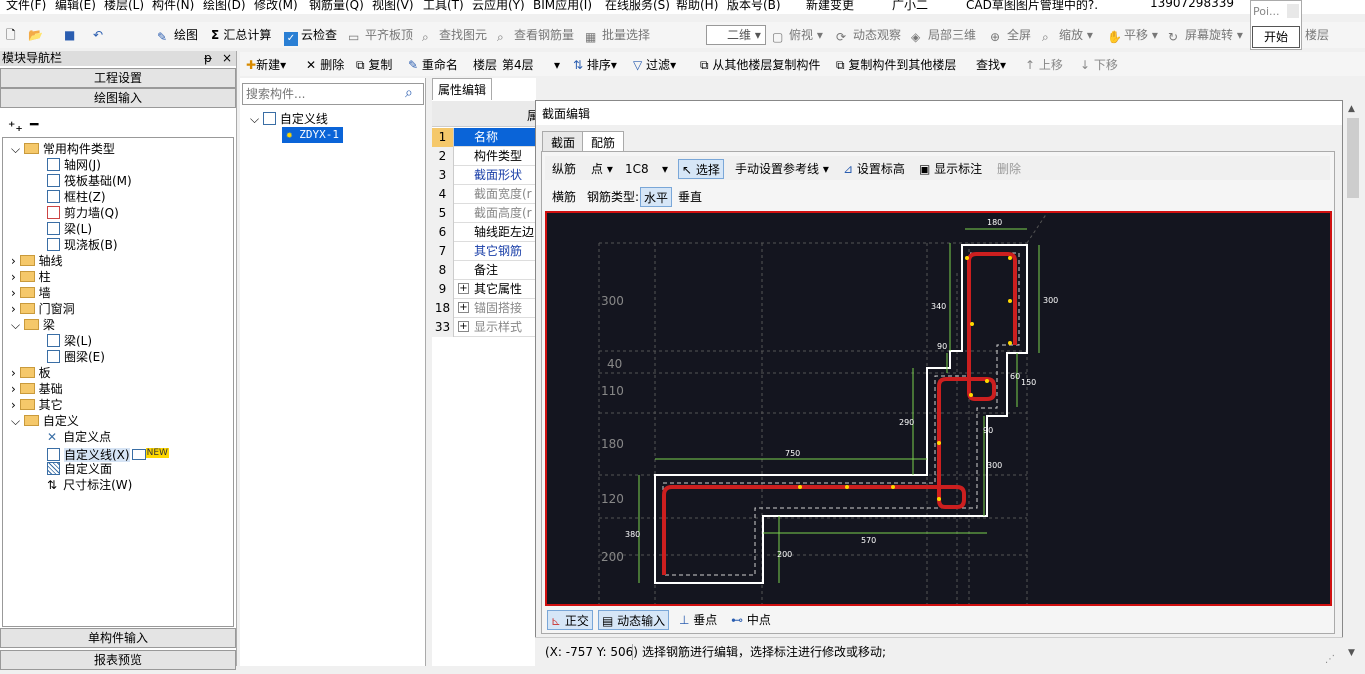 The height and width of the screenshot is (674, 1365). What do you see at coordinates (74, 165) in the screenshot?
I see `tree-item-axisnet: 轴网(J)` at bounding box center [74, 165].